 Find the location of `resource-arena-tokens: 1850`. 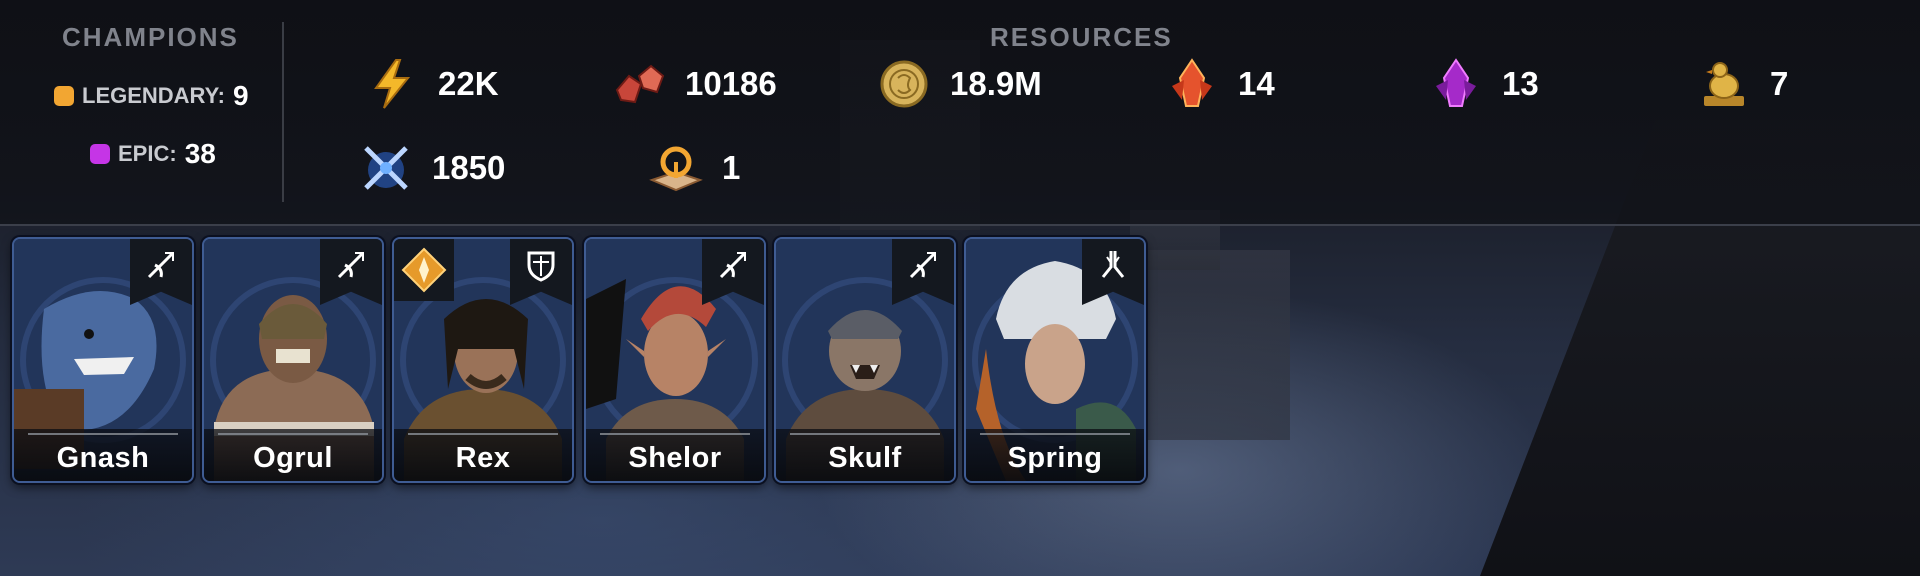

resource-arena-tokens: 1850 is located at coordinates (431, 168).